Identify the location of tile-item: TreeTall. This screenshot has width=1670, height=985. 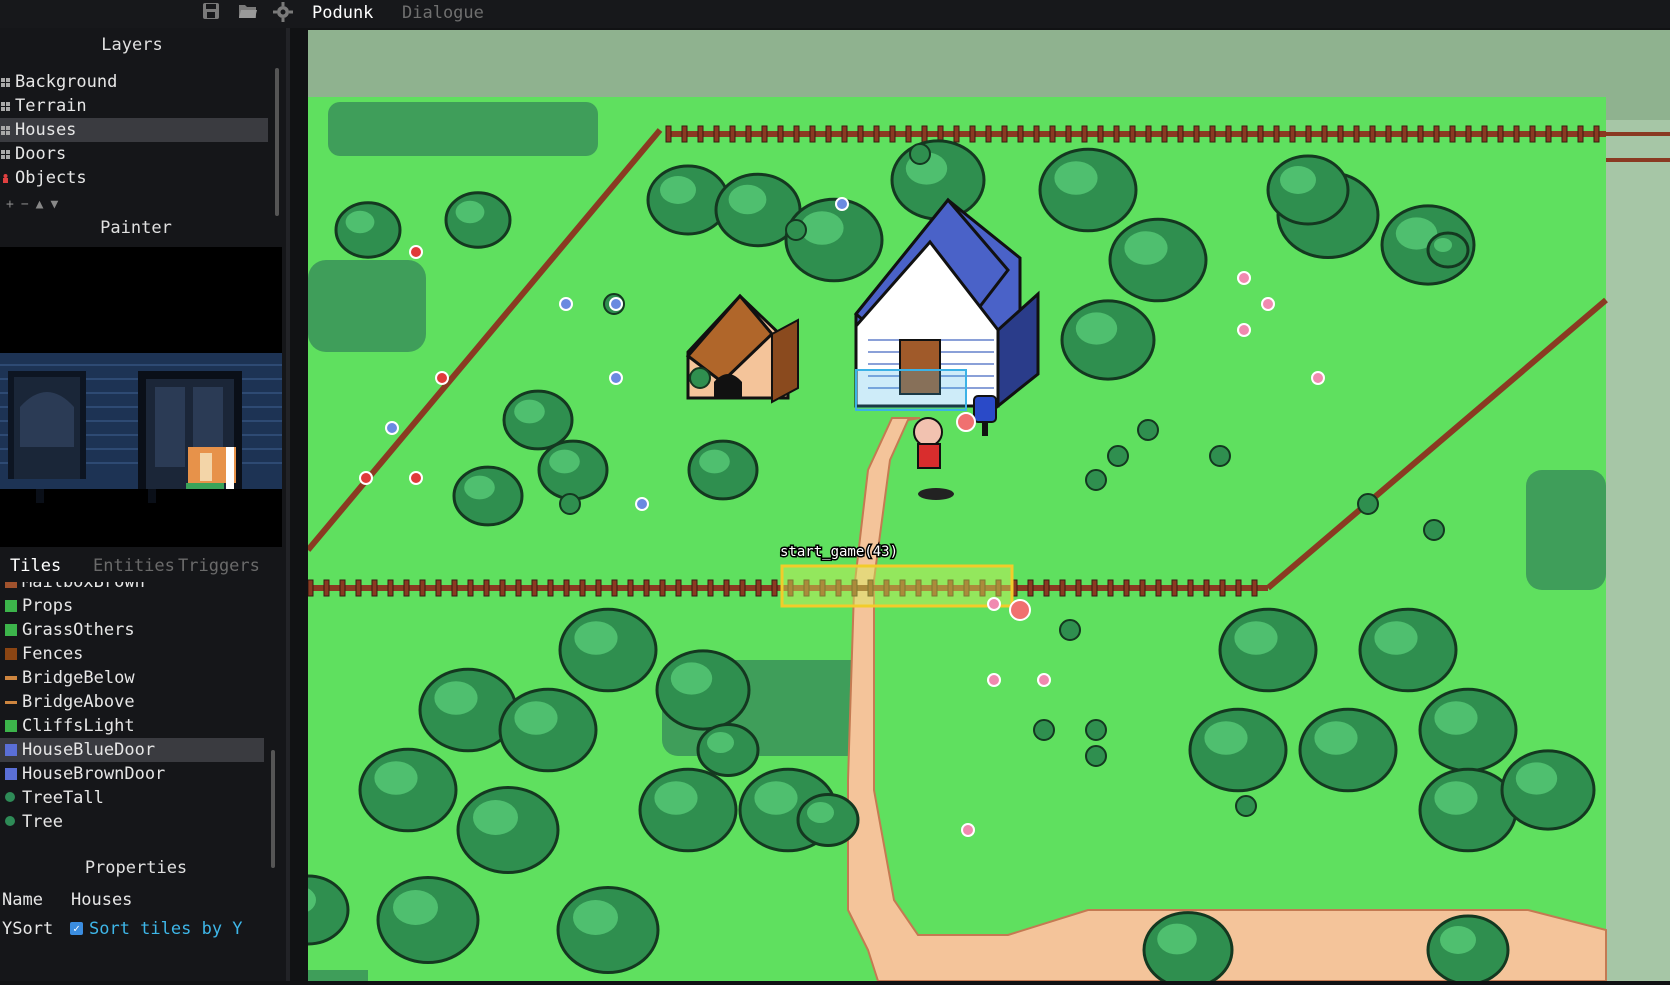
(132, 798).